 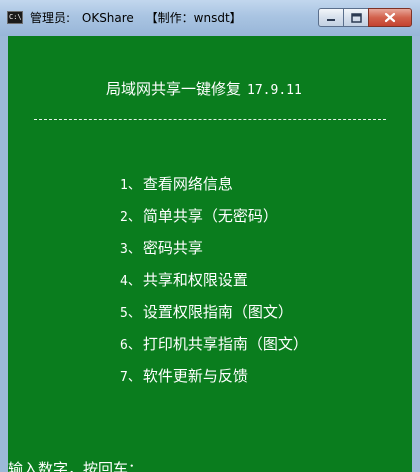 I want to click on minimize-icon, so click(x=331, y=19).